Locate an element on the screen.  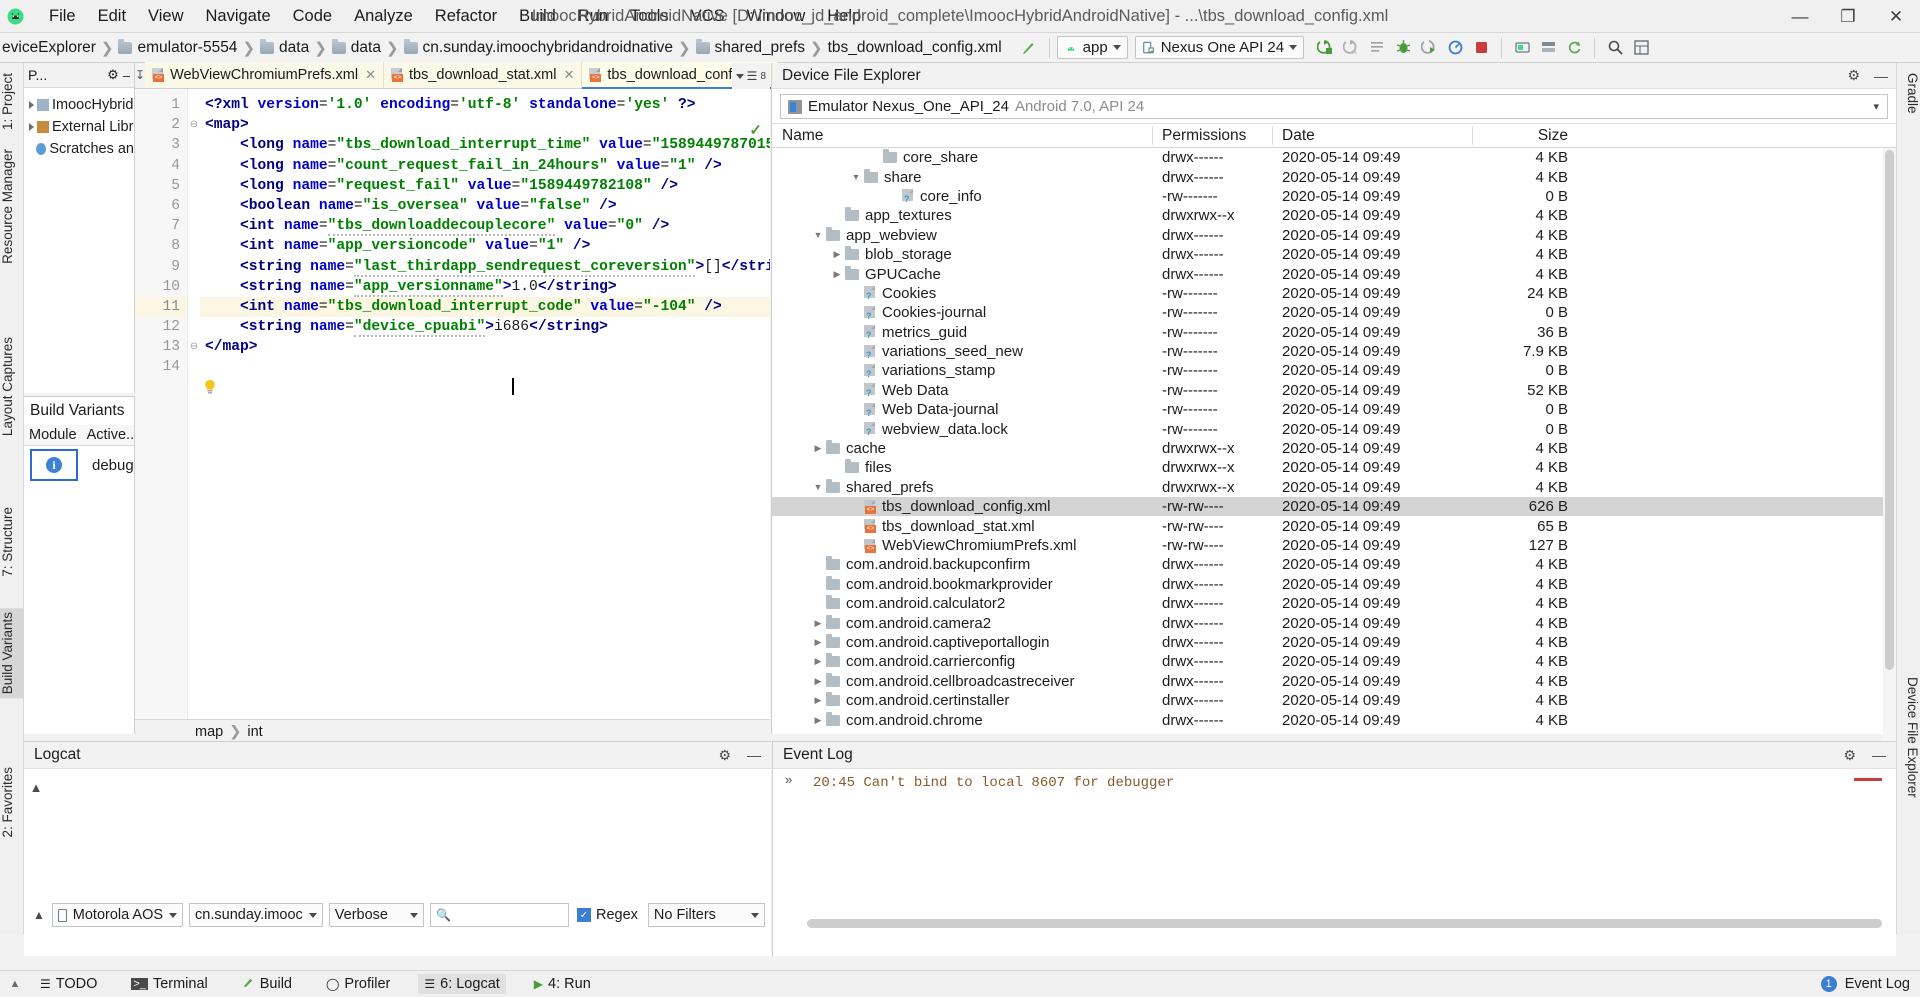
menu-window: Window is located at coordinates (776, 16).